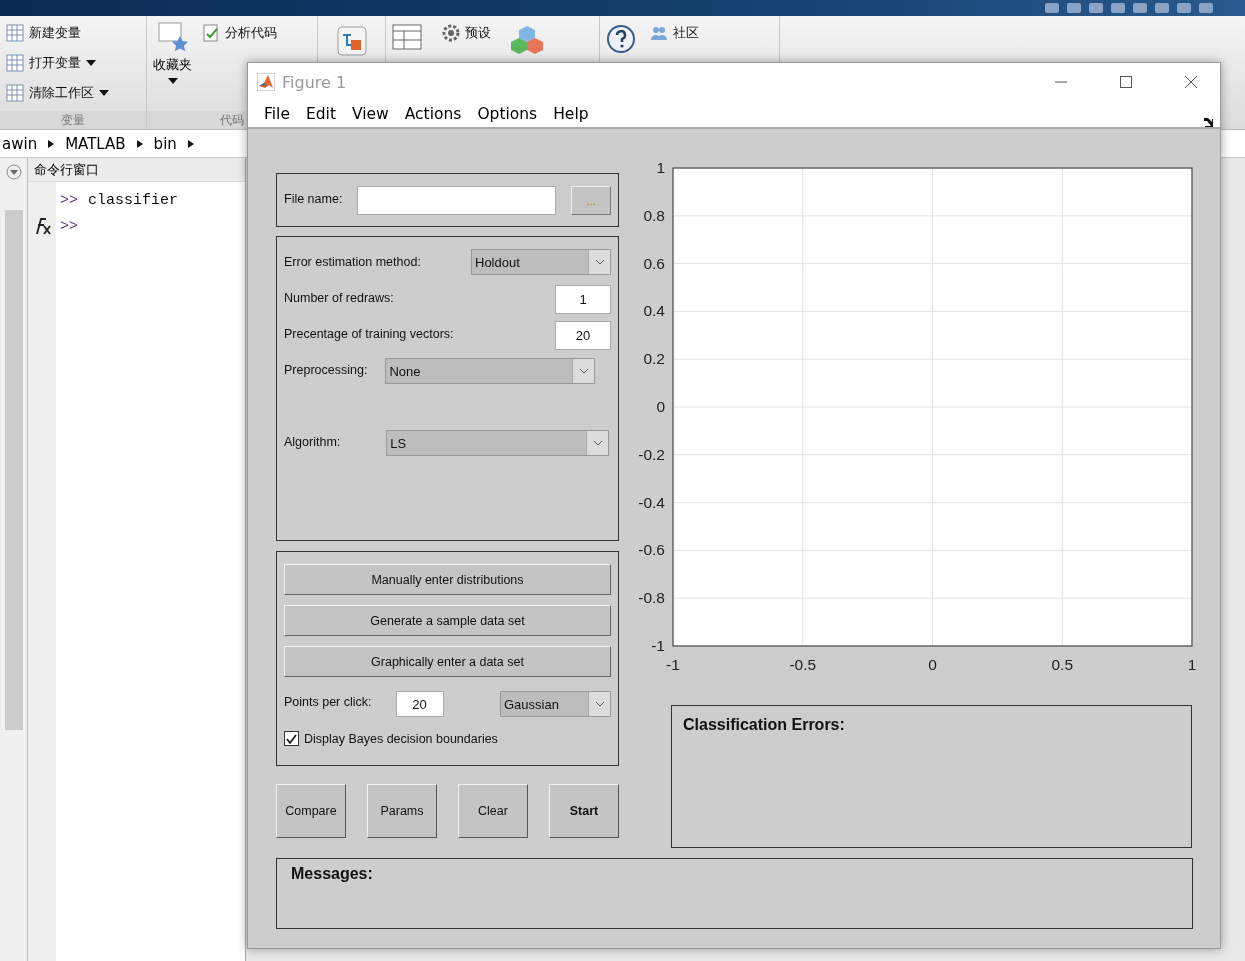 This screenshot has width=1245, height=961. What do you see at coordinates (172, 53) in the screenshot?
I see `favorites-button: 收藏夹` at bounding box center [172, 53].